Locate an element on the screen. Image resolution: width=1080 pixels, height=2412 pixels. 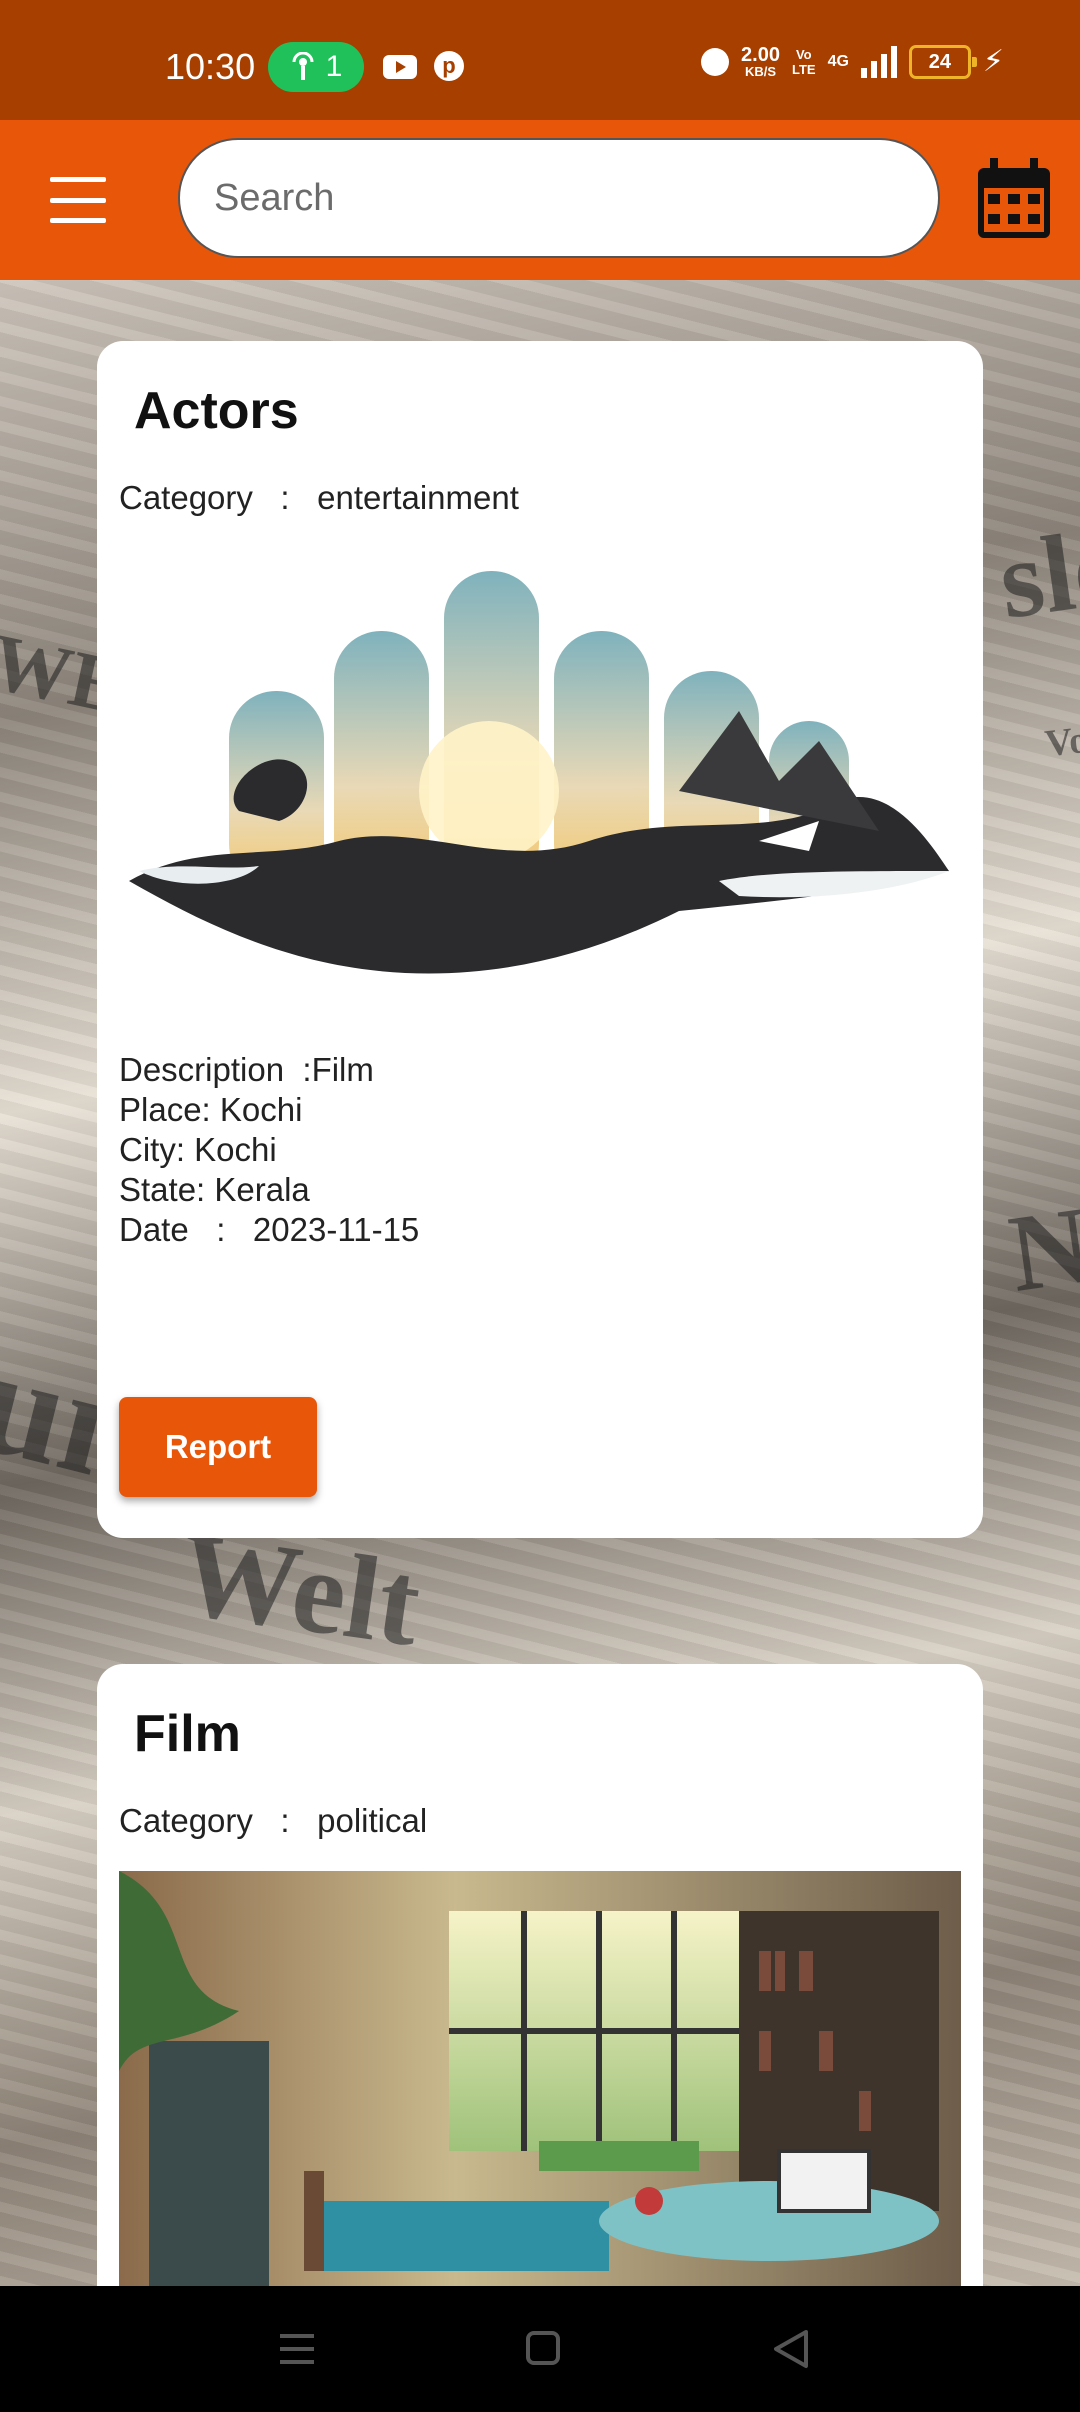
net-speed: 2.00 KB/S is located at coordinates (760, 62).